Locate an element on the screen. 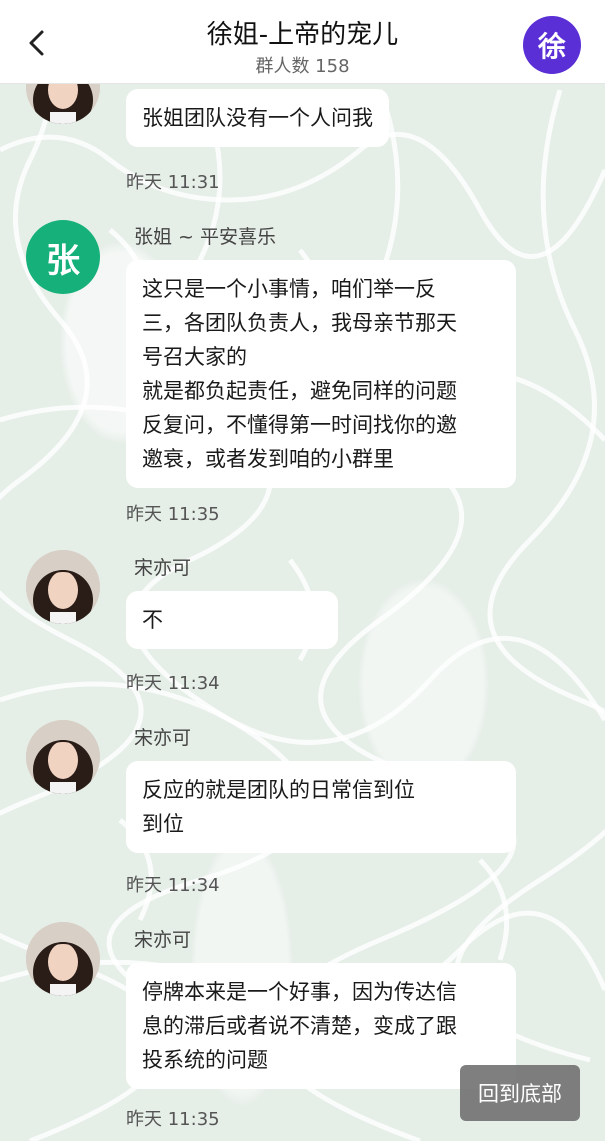 Image resolution: width=605 pixels, height=1141 pixels. member-count: 群人数 158 is located at coordinates (302, 66).